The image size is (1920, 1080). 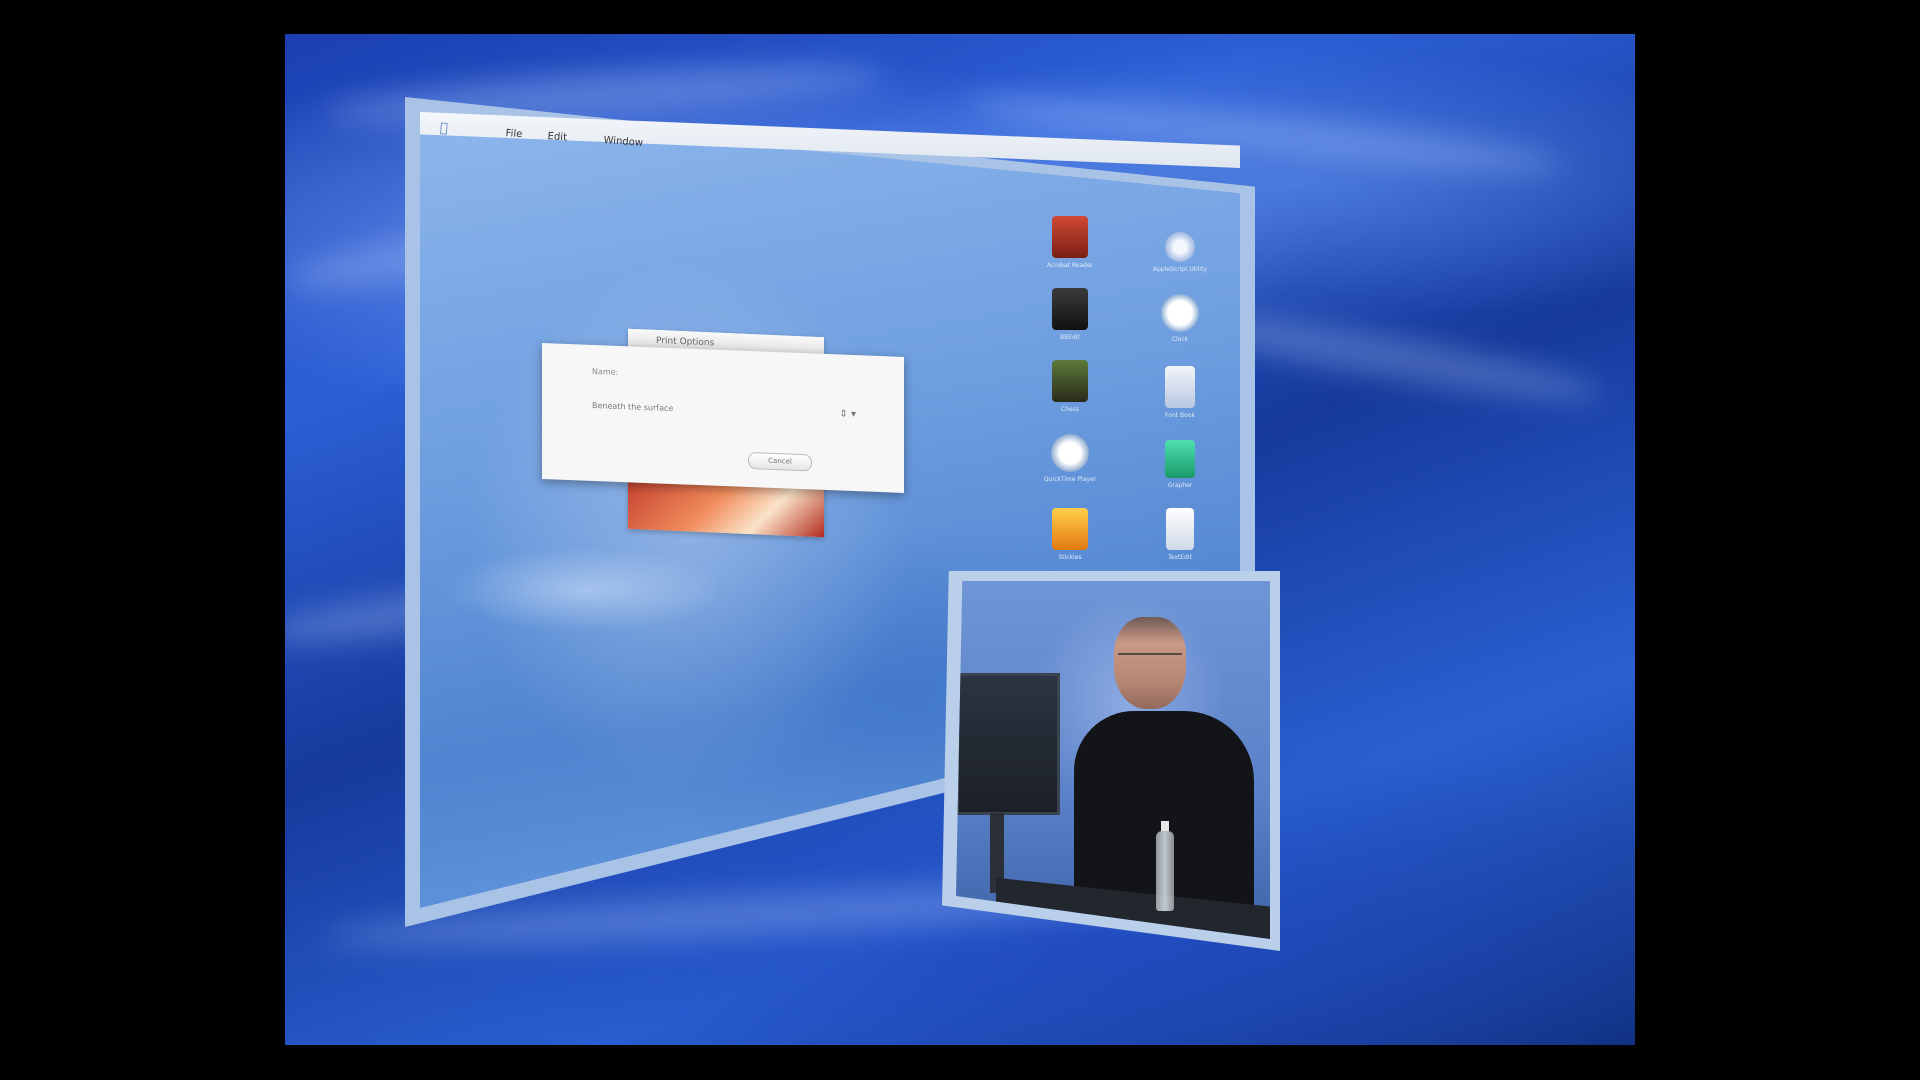 What do you see at coordinates (1165, 826) in the screenshot?
I see `bottle-cap` at bounding box center [1165, 826].